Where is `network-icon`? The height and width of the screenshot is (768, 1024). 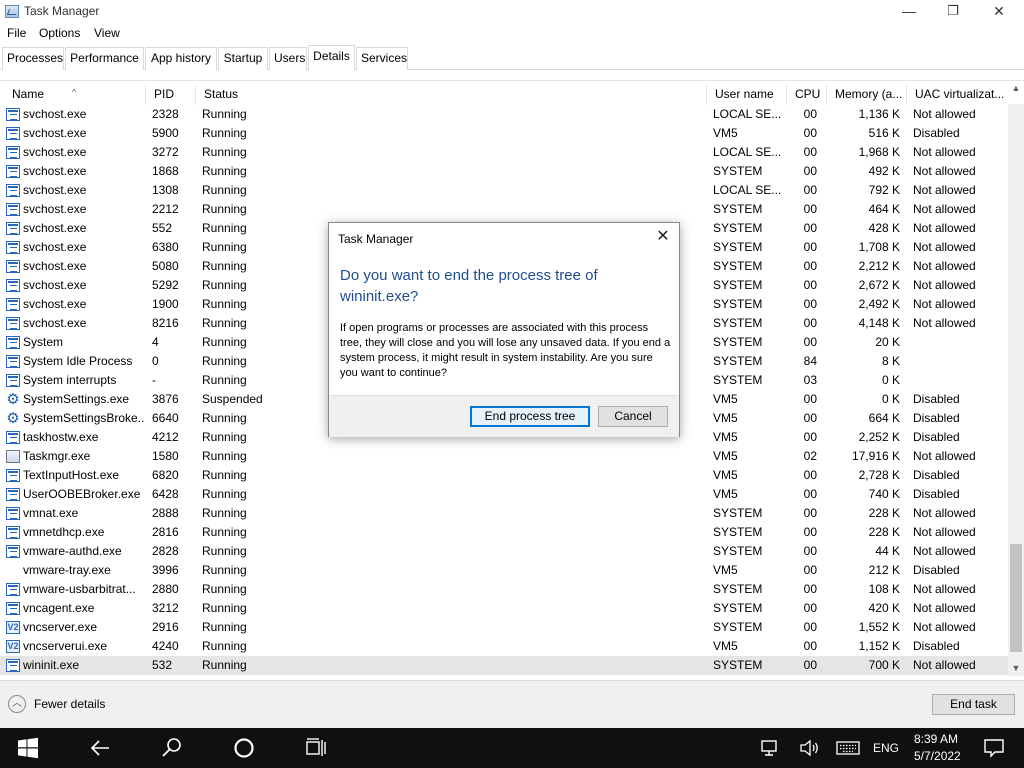 network-icon is located at coordinates (769, 748).